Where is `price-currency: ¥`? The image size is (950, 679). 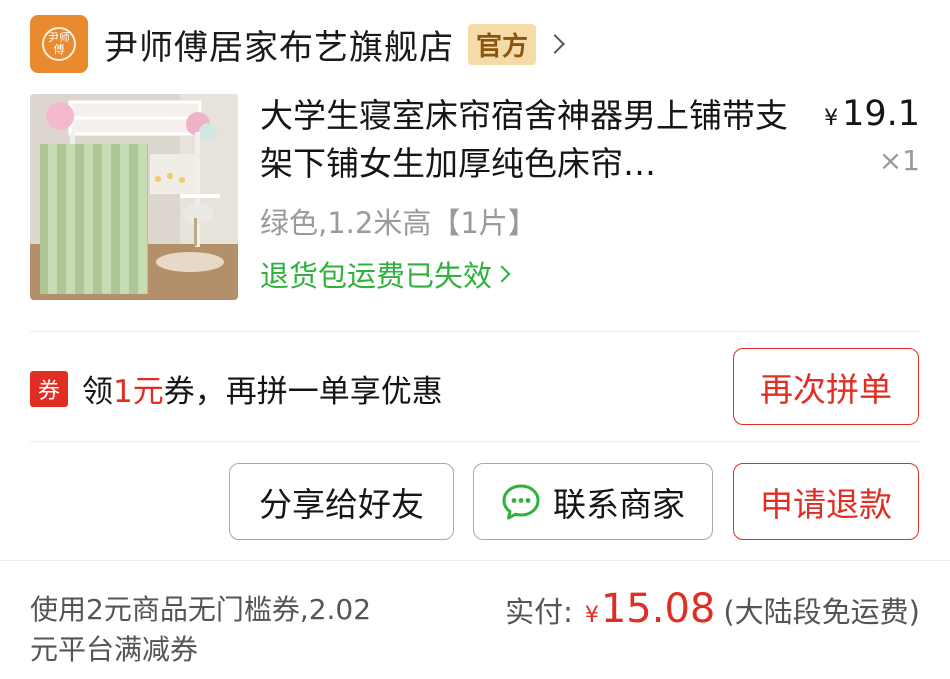 price-currency: ¥ is located at coordinates (831, 118).